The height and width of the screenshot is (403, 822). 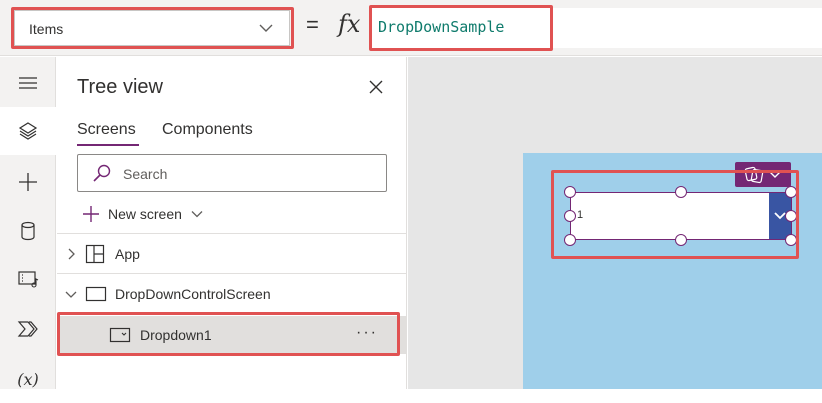 I want to click on left-rail: (x), so click(x=28, y=223).